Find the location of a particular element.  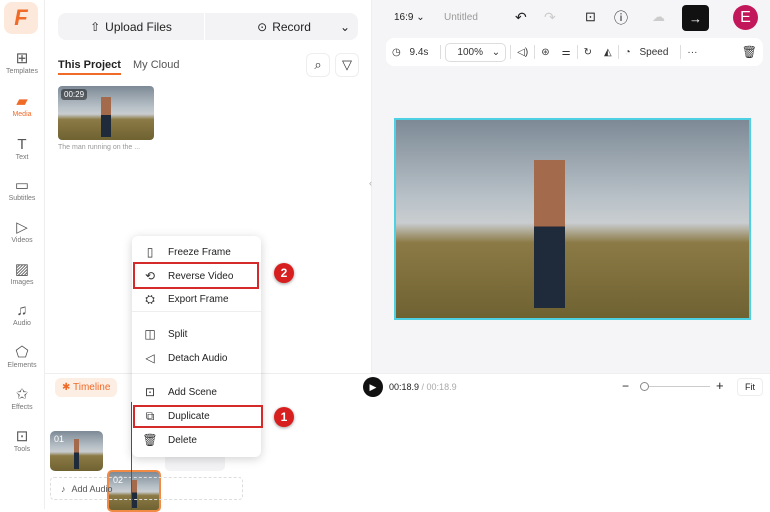

tools-icon: ⊡ is located at coordinates (22, 436).